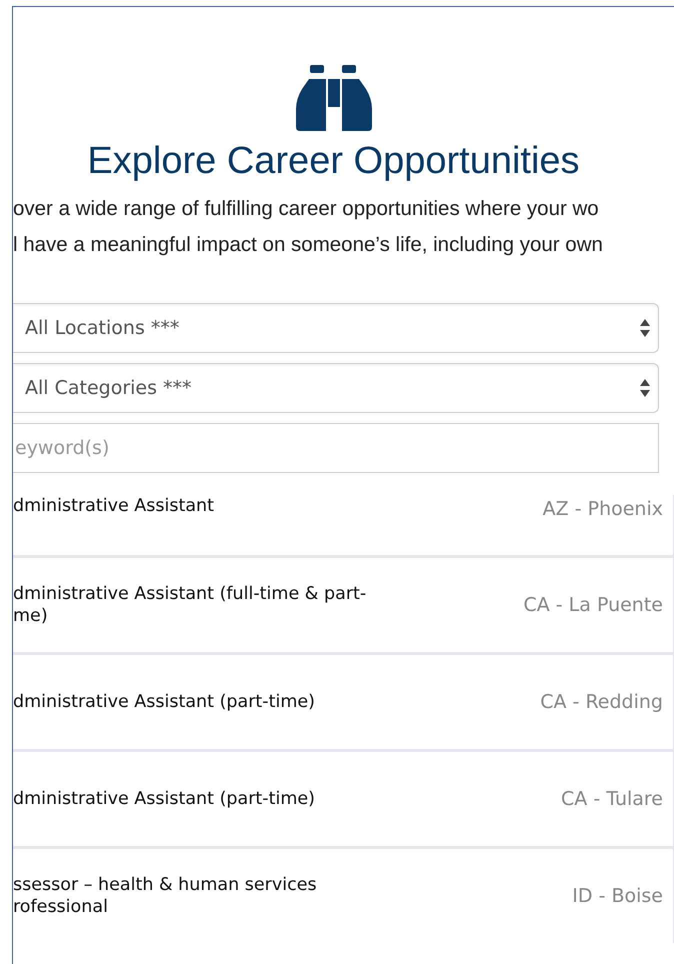 The image size is (674, 964). Describe the element at coordinates (617, 896) in the screenshot. I see `job-location: ID - Boise` at that location.